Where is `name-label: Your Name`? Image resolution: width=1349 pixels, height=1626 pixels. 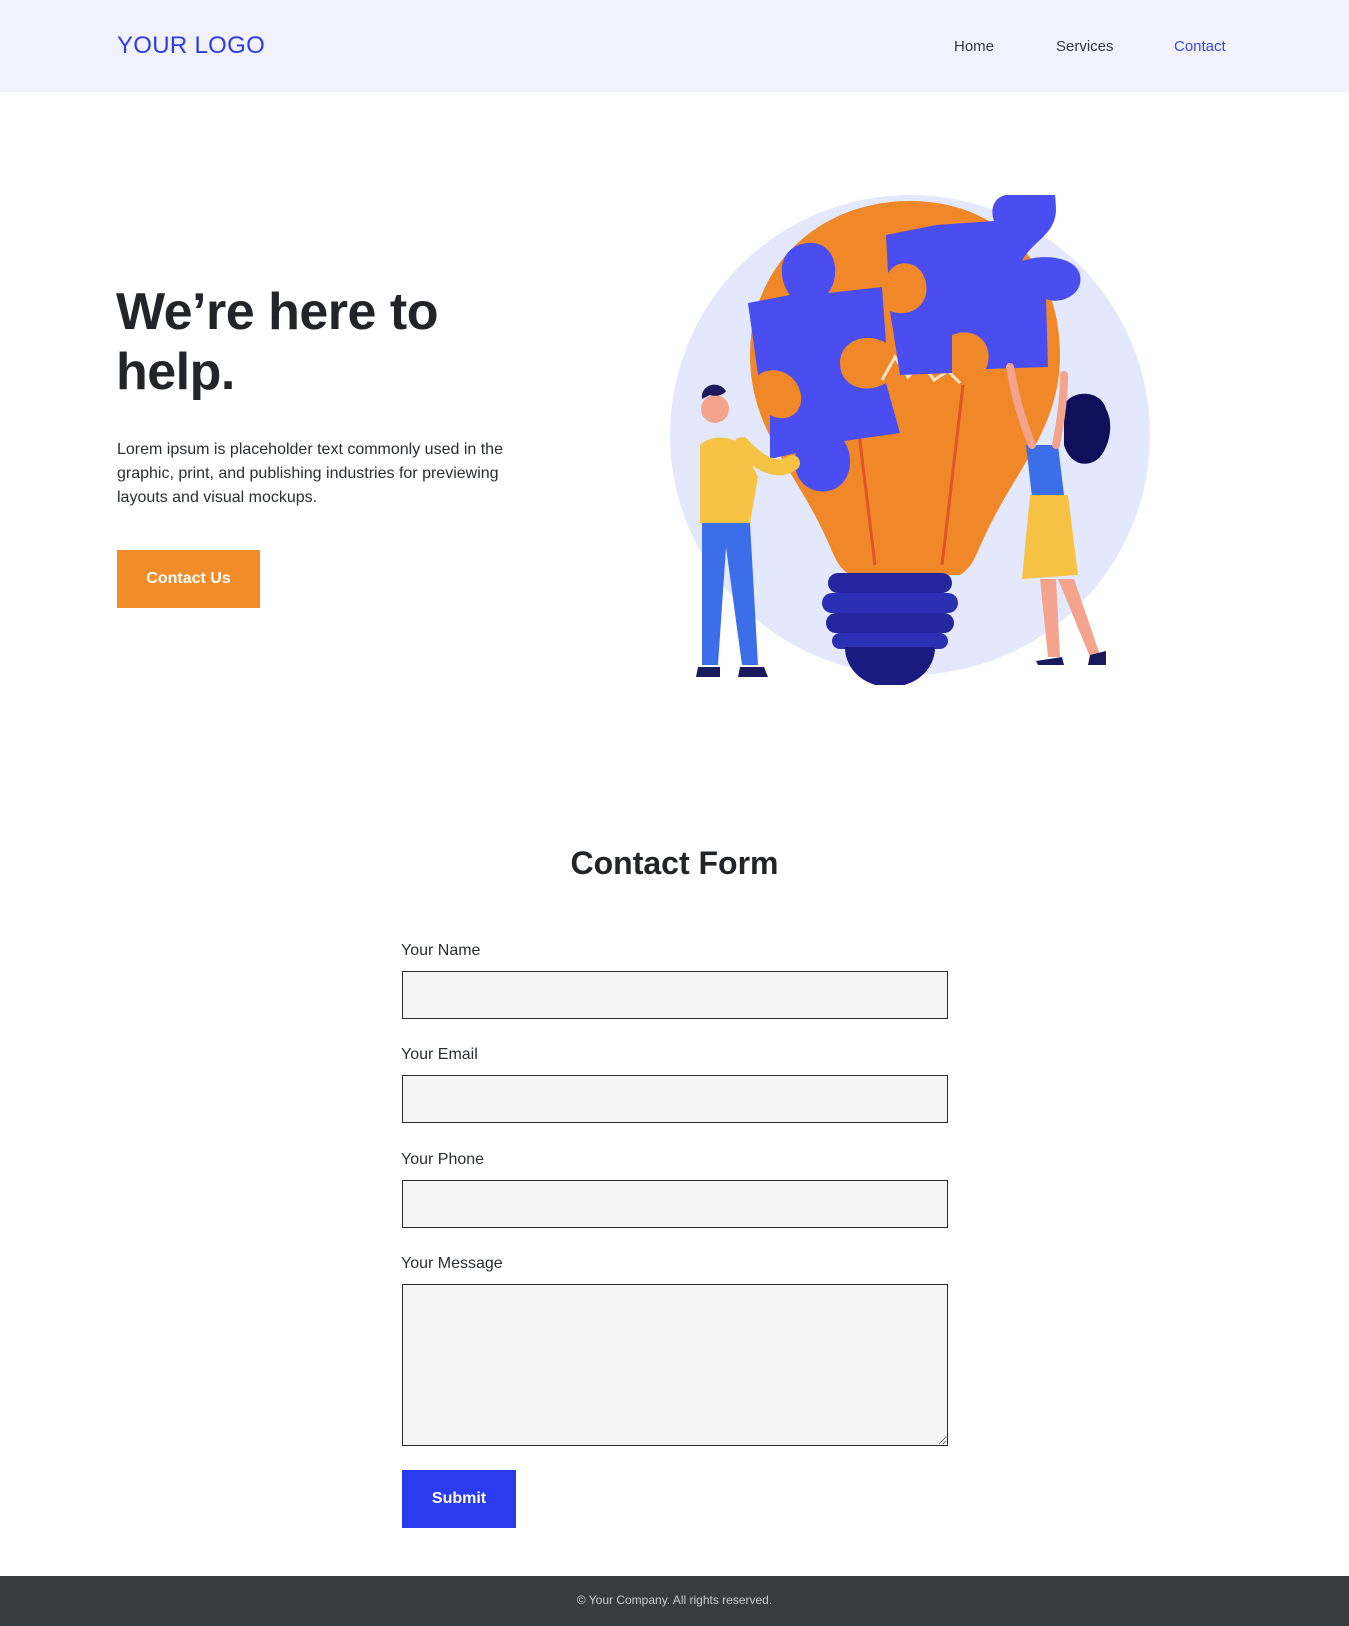 name-label: Your Name is located at coordinates (441, 950).